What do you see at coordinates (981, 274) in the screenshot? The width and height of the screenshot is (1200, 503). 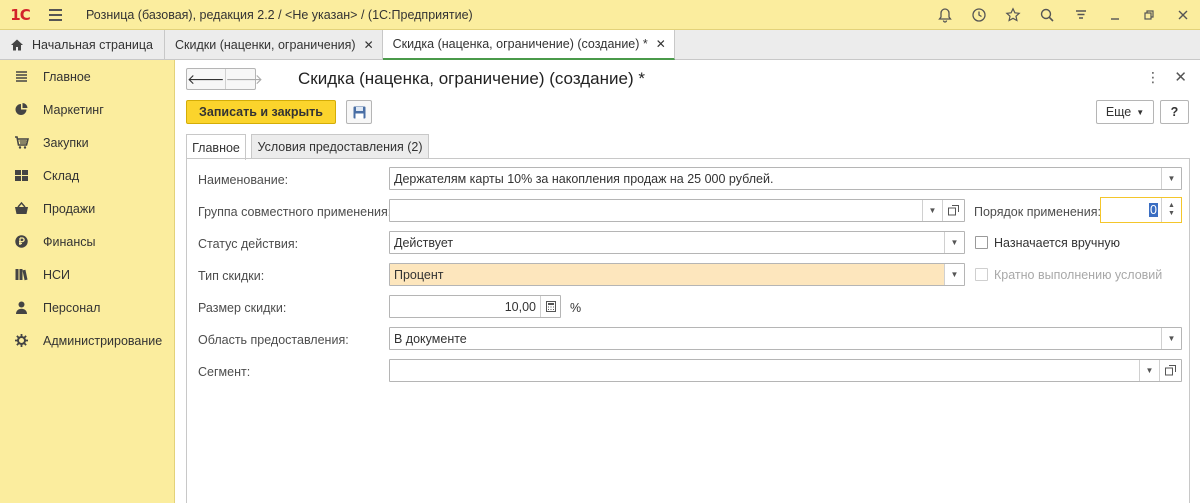 I see `multiple-checkbox` at bounding box center [981, 274].